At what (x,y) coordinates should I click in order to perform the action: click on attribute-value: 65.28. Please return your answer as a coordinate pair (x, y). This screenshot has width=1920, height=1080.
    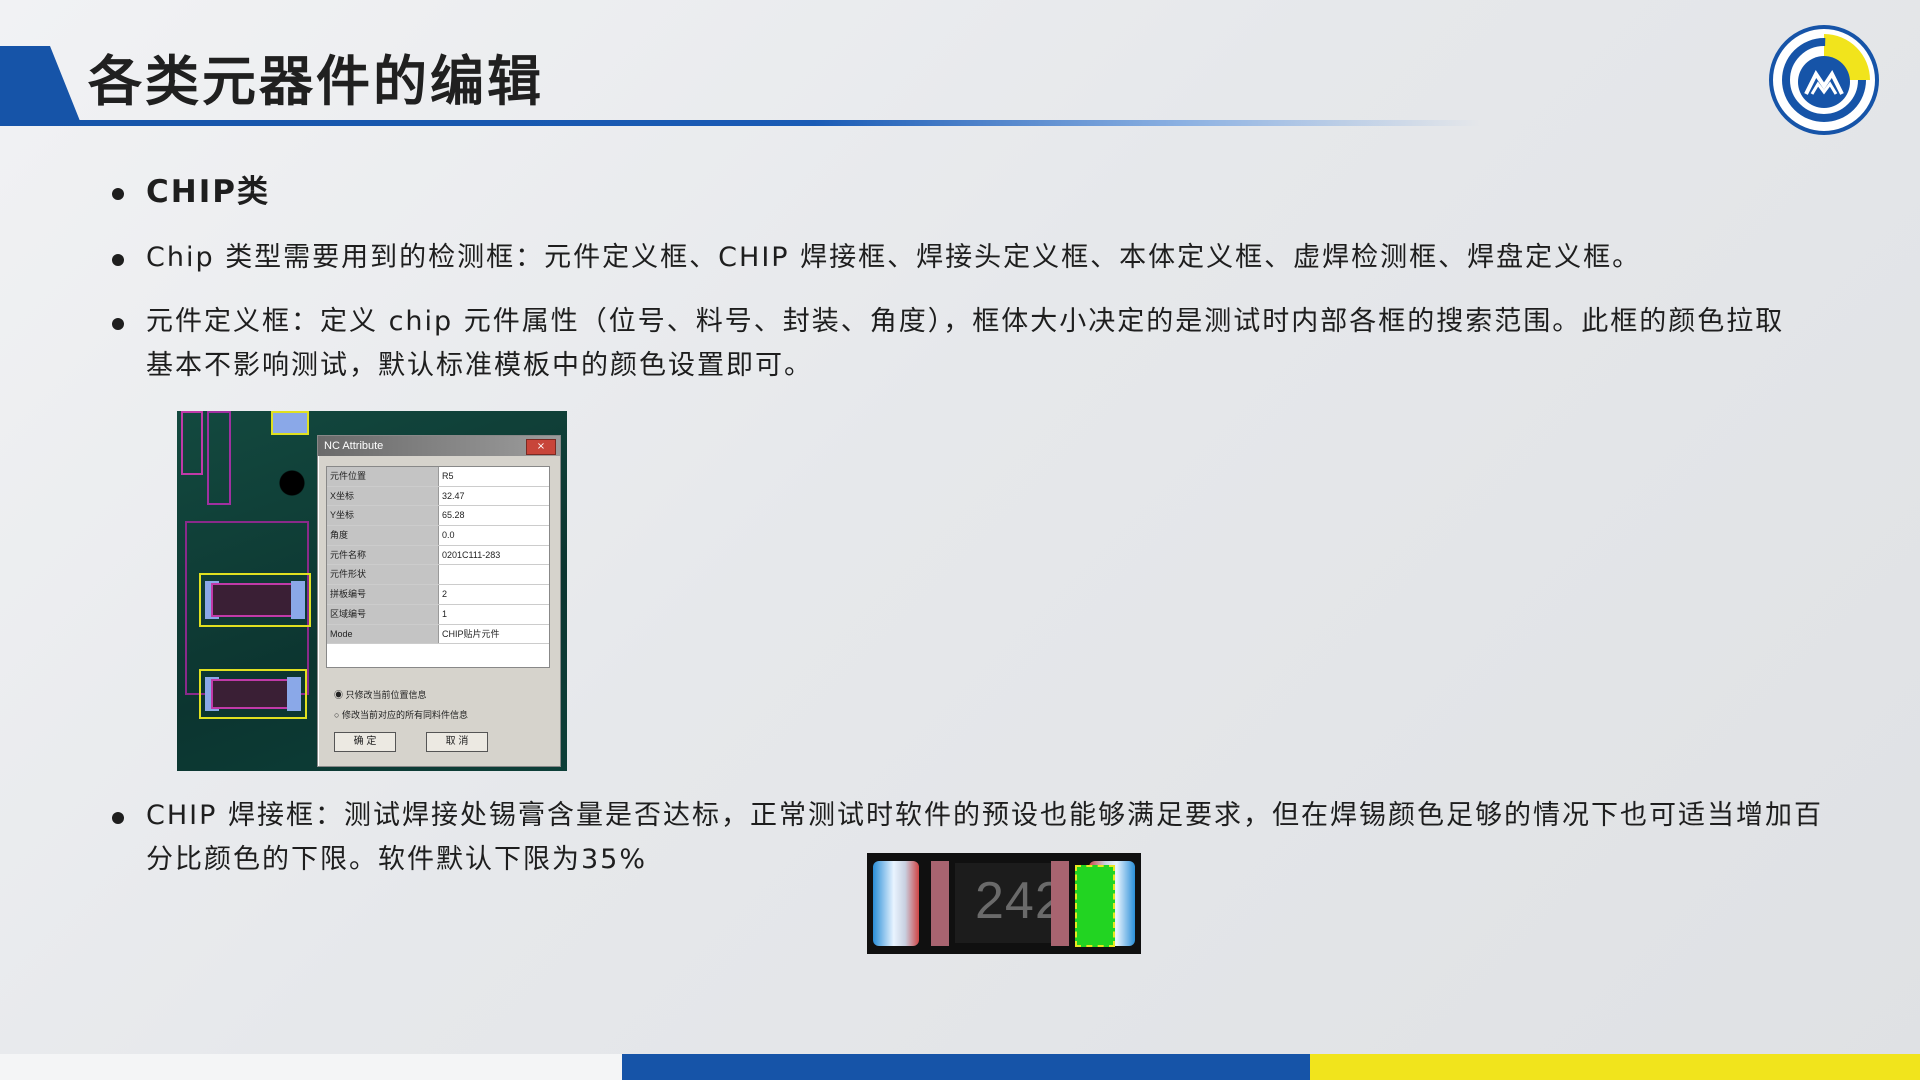
    Looking at the image, I should click on (494, 515).